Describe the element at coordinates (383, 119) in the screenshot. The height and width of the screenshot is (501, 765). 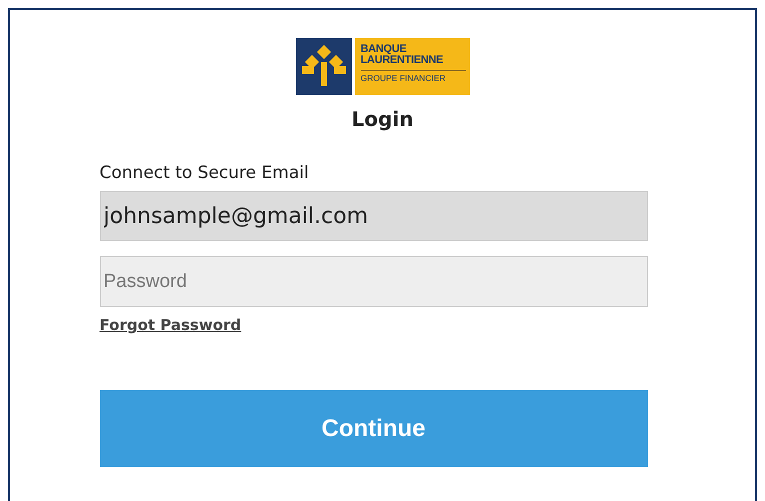
I see `login-title: Login` at that location.